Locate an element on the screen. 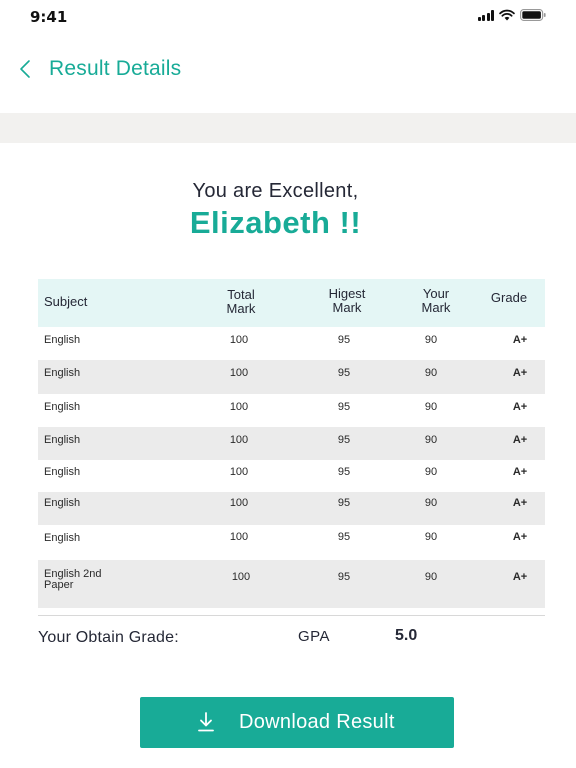  column-header-total-line2: Mark is located at coordinates (241, 308).